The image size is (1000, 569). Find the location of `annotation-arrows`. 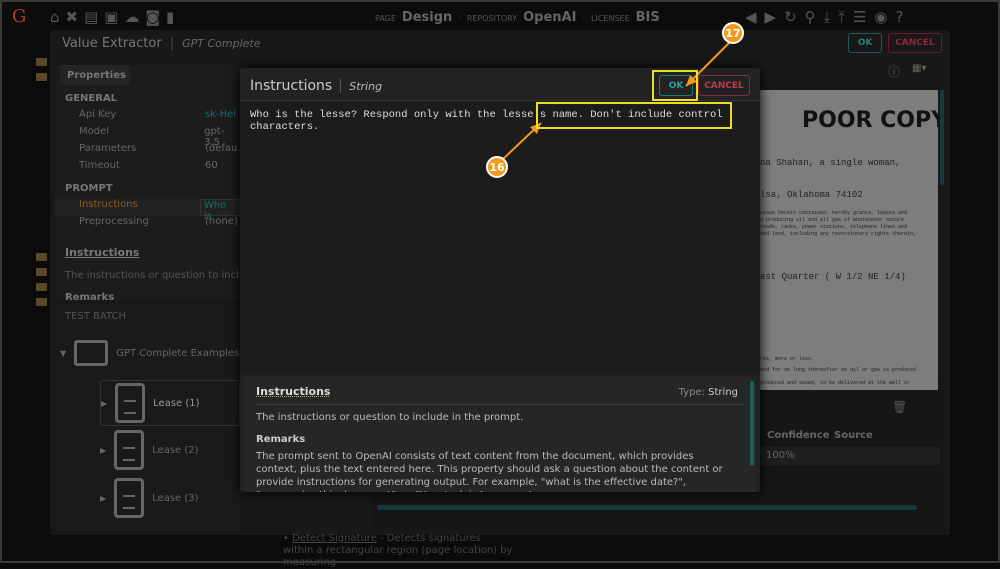

annotation-arrows is located at coordinates (616, 101).